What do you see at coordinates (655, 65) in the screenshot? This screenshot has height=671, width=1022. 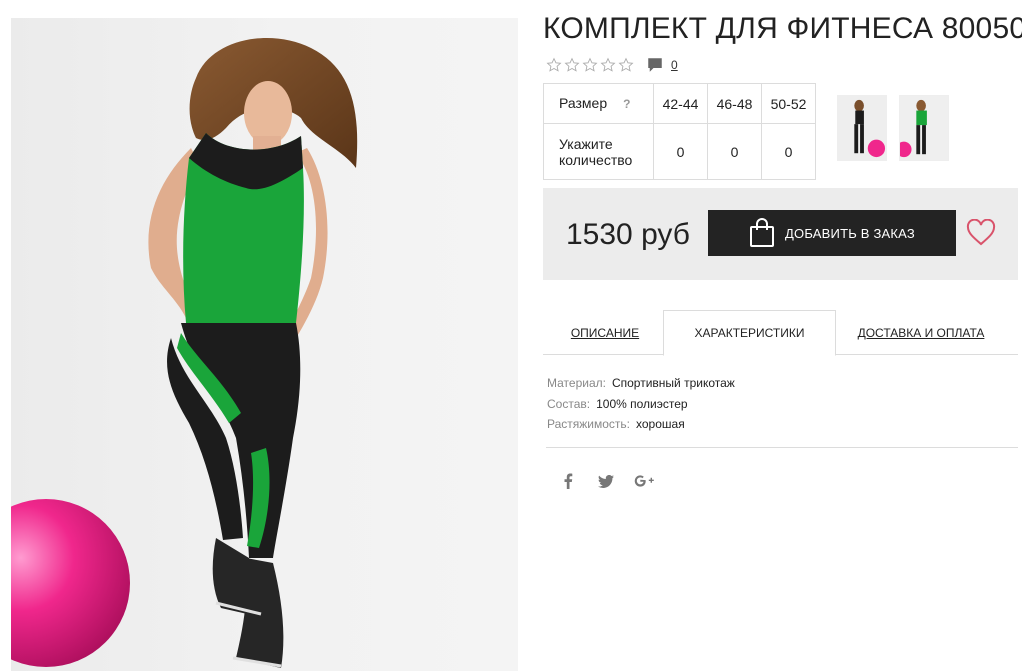 I see `comment-icon` at bounding box center [655, 65].